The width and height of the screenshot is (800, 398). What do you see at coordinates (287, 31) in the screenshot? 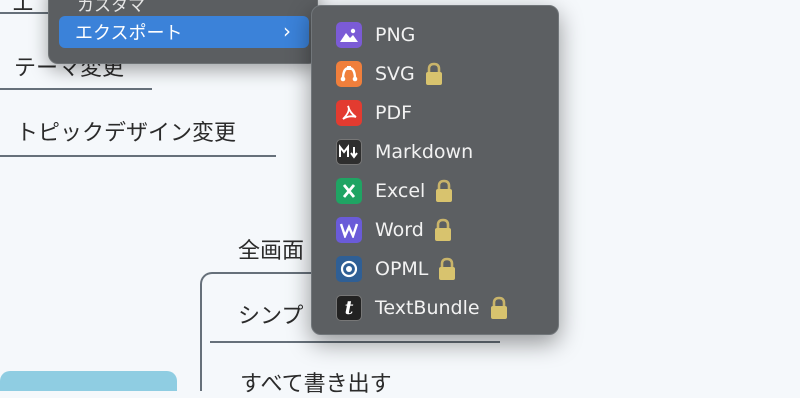
I see `chevron-right-icon: ›` at bounding box center [287, 31].